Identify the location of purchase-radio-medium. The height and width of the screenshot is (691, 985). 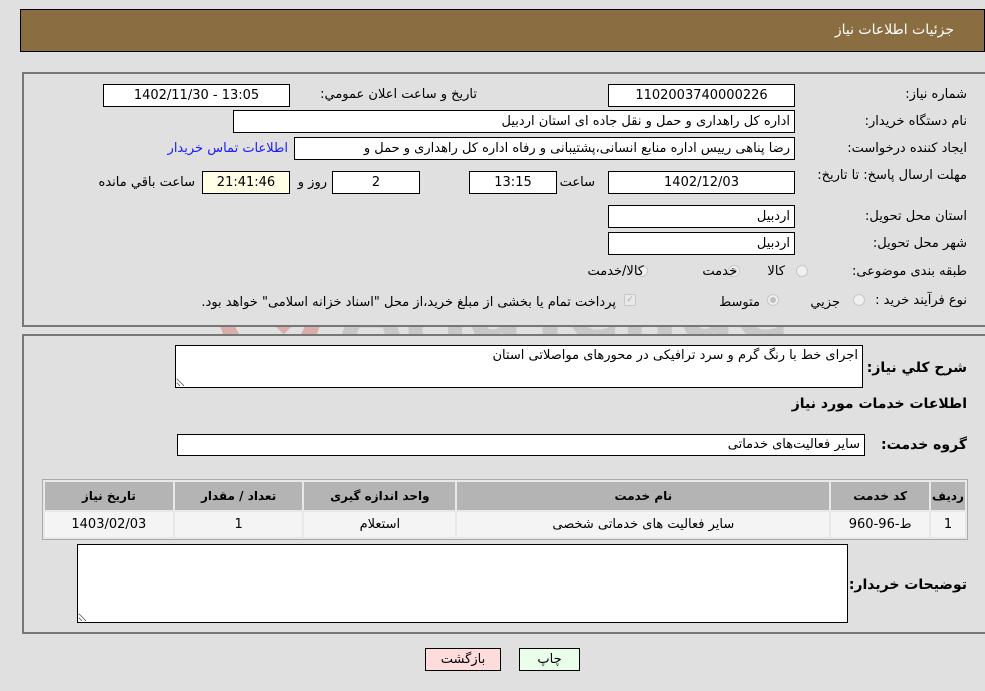
(773, 300).